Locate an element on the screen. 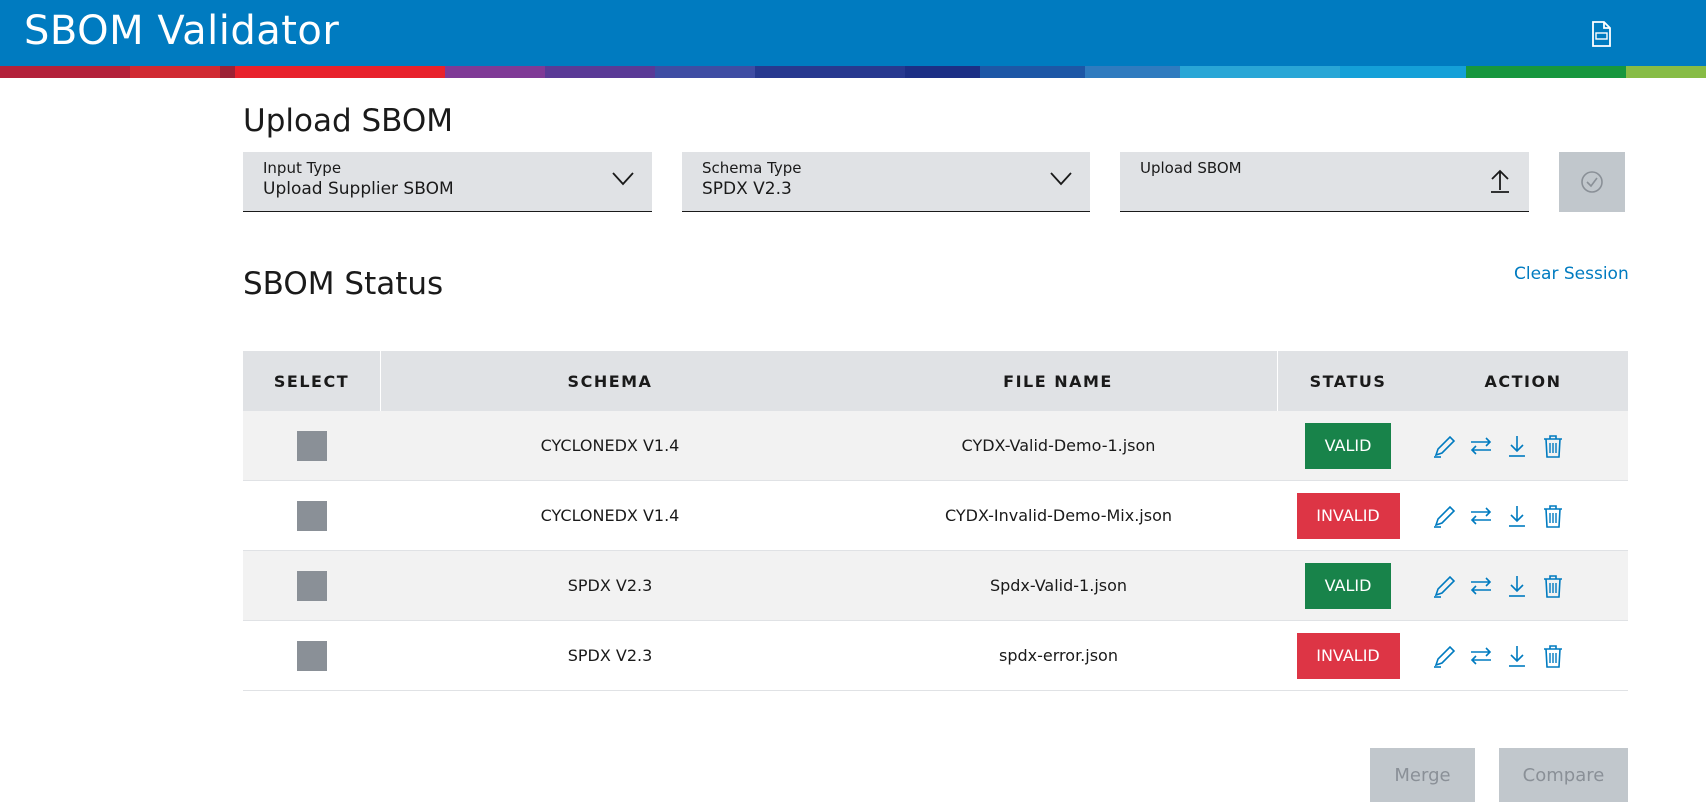 The image size is (1706, 812). upload-sbom-label: Upload SBOM is located at coordinates (1191, 168).